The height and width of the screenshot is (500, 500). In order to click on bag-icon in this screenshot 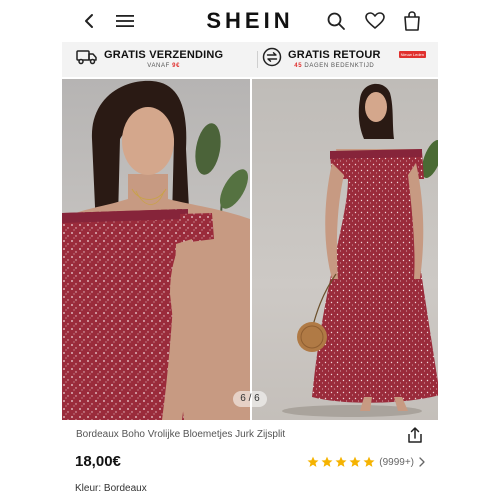, I will do `click(412, 21)`.